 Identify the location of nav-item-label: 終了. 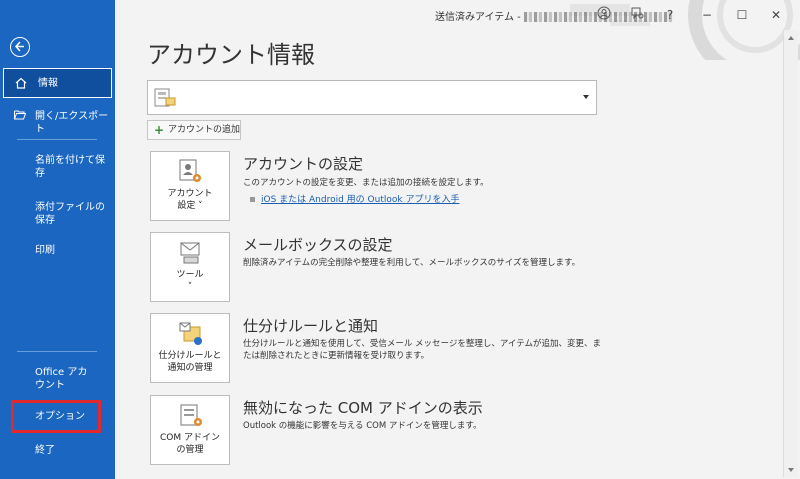
(45, 450).